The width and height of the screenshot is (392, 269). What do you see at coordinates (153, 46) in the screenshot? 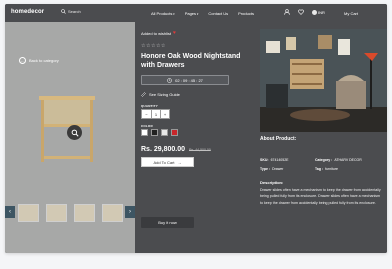
I see `rating-stars: ☆☆☆☆☆` at bounding box center [153, 46].